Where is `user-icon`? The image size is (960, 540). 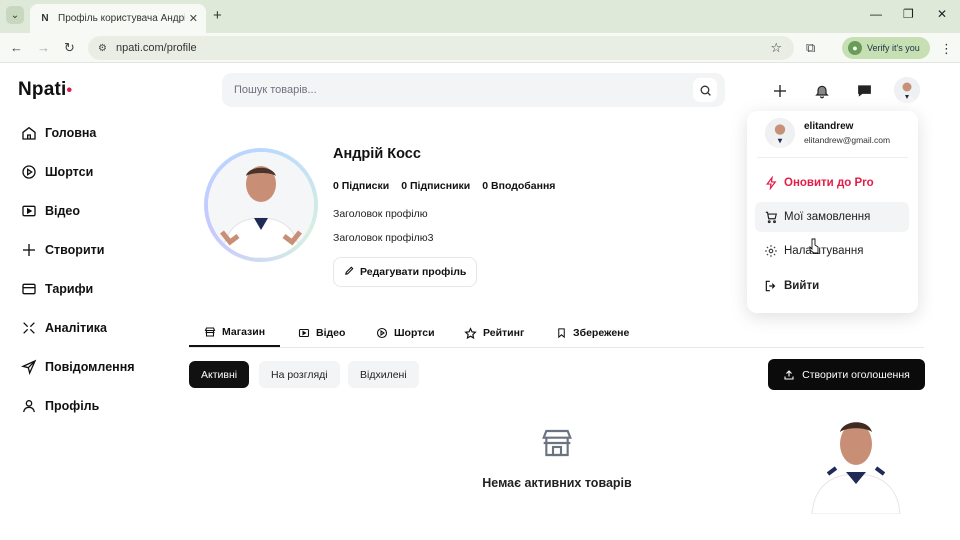
user-icon is located at coordinates (29, 406).